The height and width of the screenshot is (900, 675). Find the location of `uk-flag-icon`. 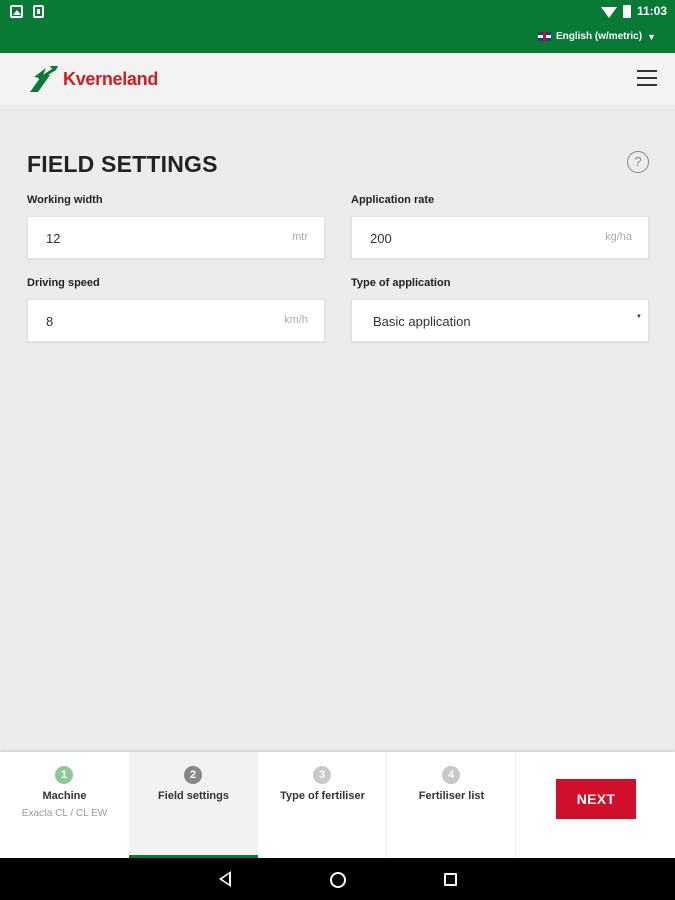

uk-flag-icon is located at coordinates (544, 36).